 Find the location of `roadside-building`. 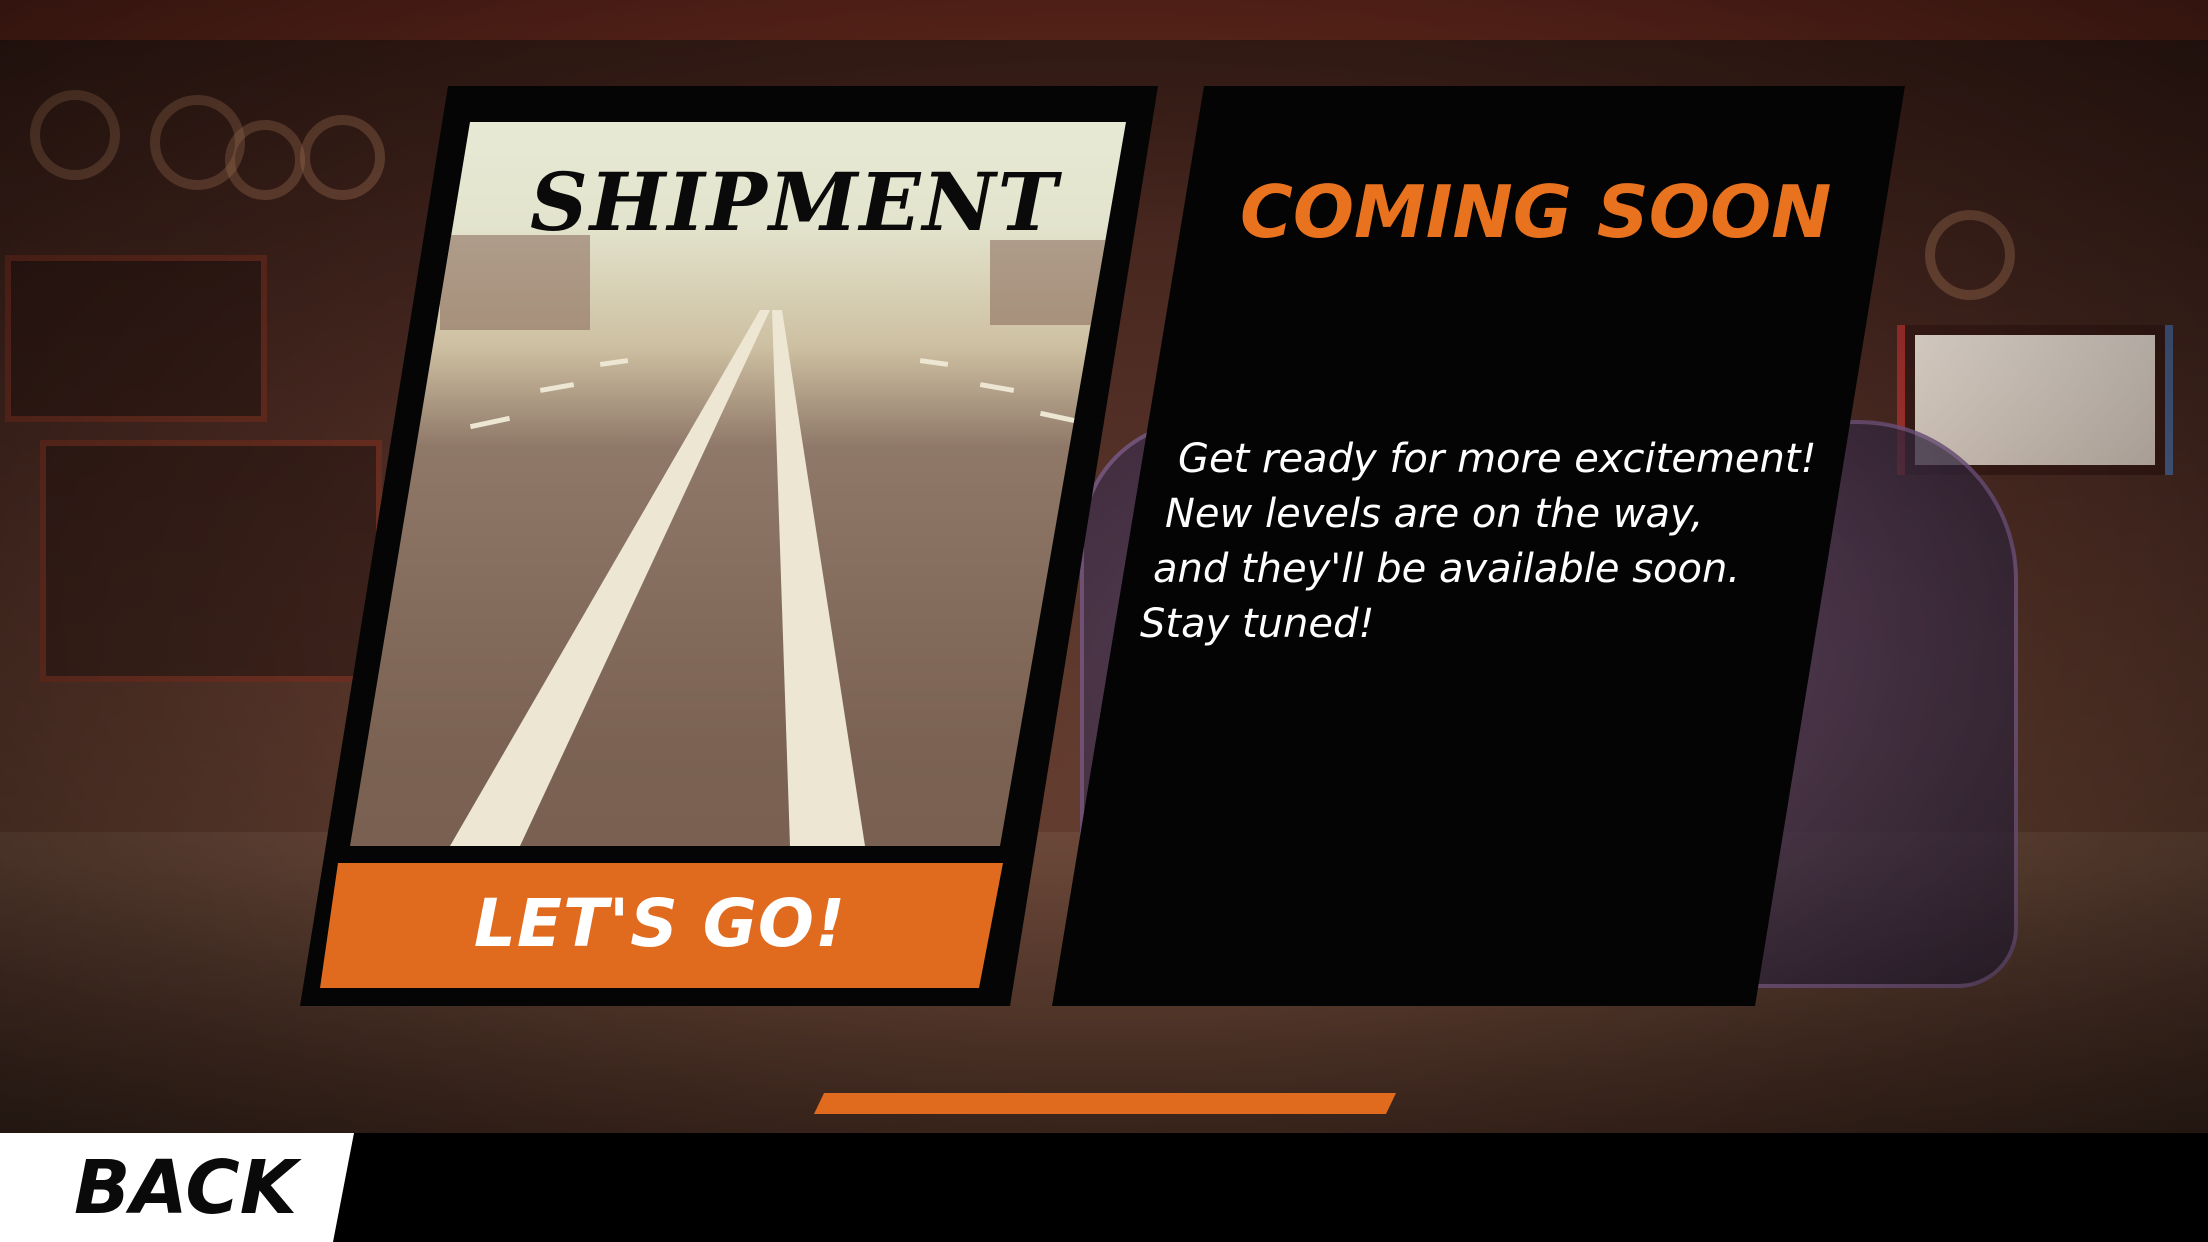

roadside-building is located at coordinates (515, 282).